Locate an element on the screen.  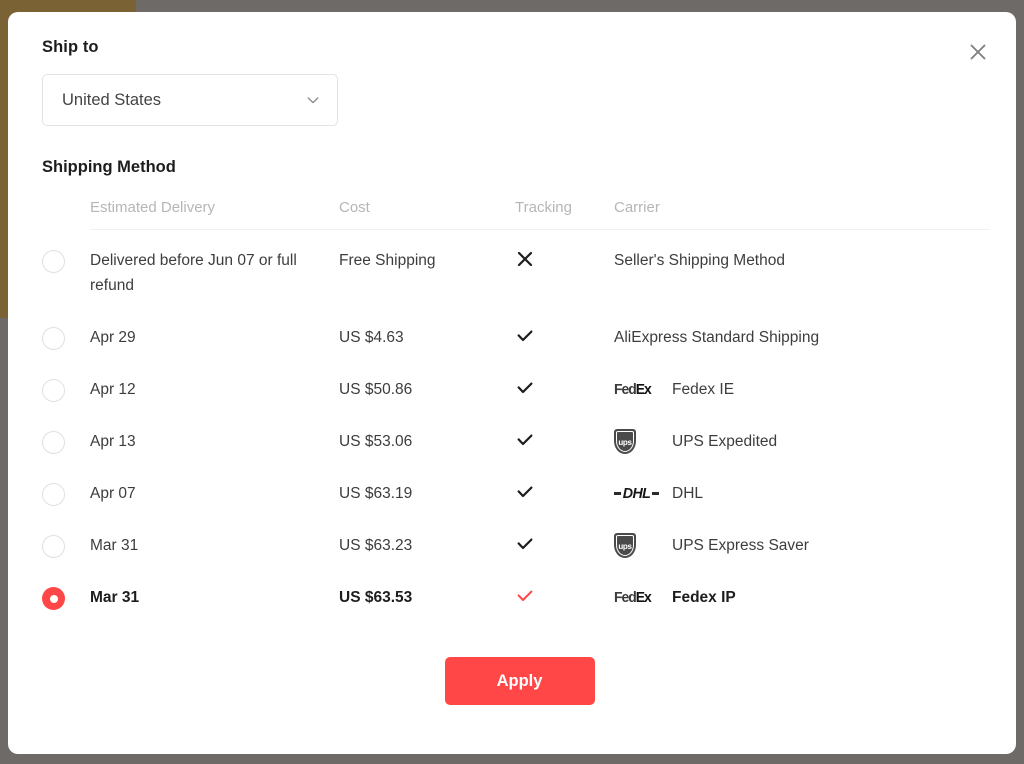
column-header-carrier: Carrier is located at coordinates (637, 207).